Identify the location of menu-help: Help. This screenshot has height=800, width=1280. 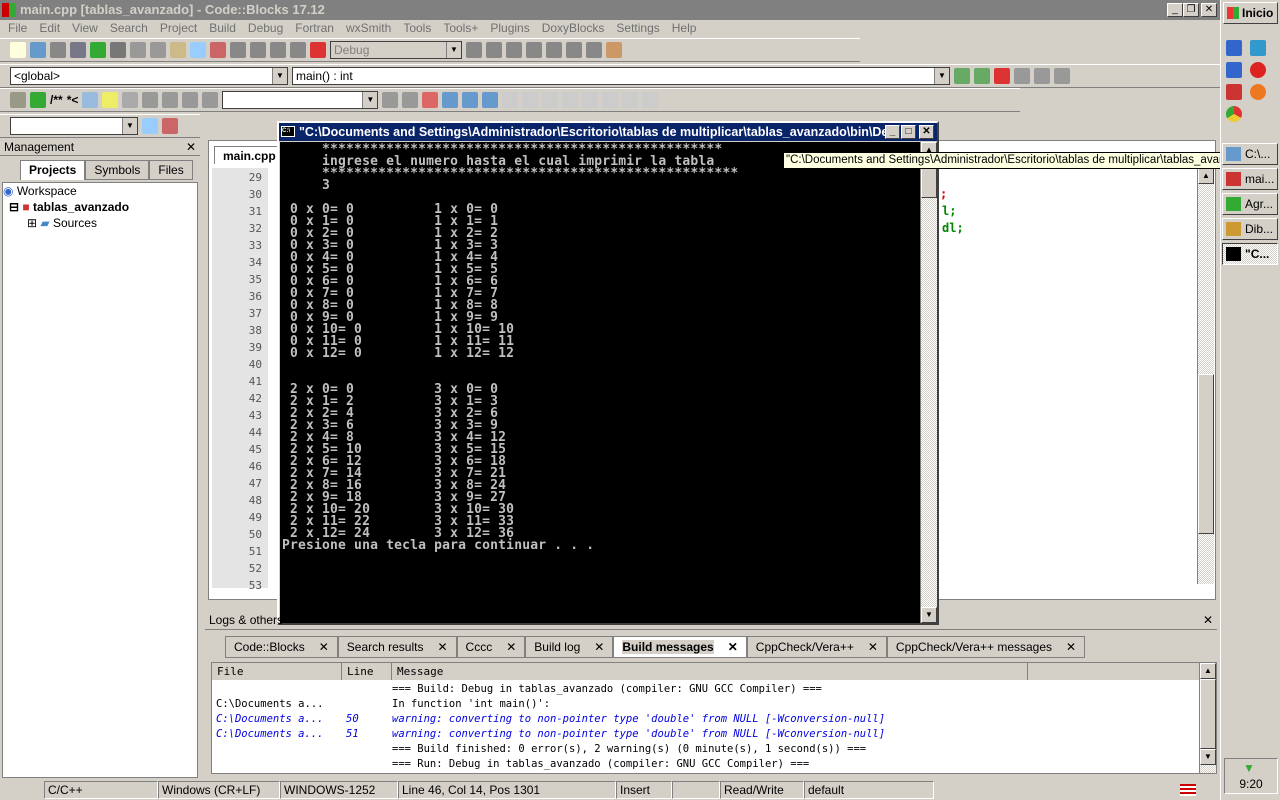
(684, 28).